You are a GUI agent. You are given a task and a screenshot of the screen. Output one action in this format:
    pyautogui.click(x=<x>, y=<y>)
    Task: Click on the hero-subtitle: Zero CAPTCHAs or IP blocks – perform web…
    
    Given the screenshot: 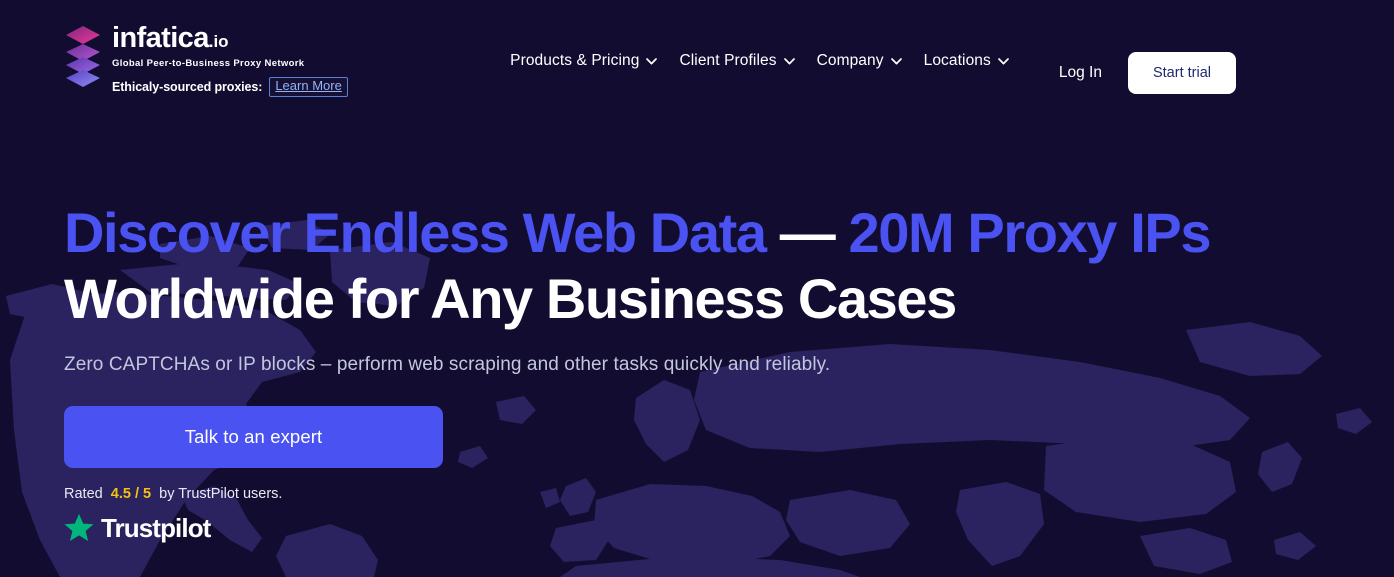 What is the action you would take?
    pyautogui.click(x=447, y=365)
    